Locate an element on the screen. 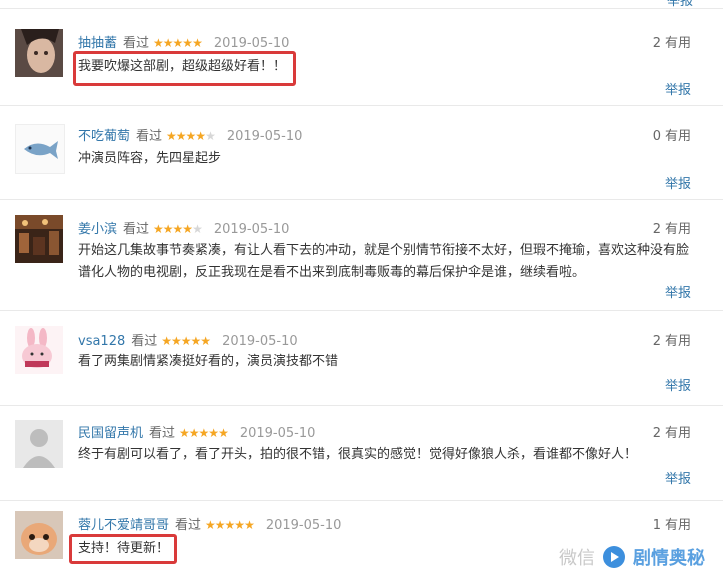 This screenshot has width=723, height=586. review-meta: vsa128 看过 ★★★★★ 2019-05-10 is located at coordinates (188, 339).